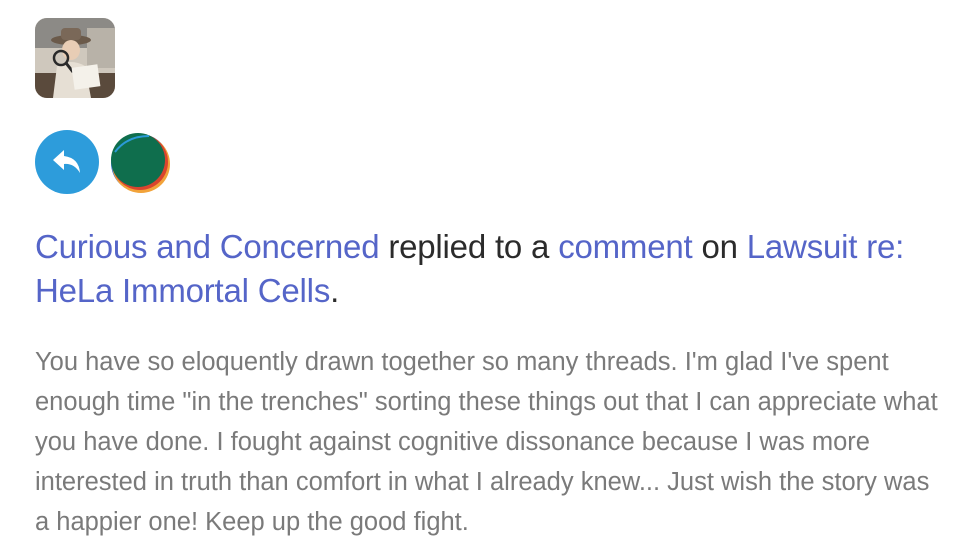 This screenshot has width=962, height=560. Describe the element at coordinates (103, 162) in the screenshot. I see `notification-icons` at that location.